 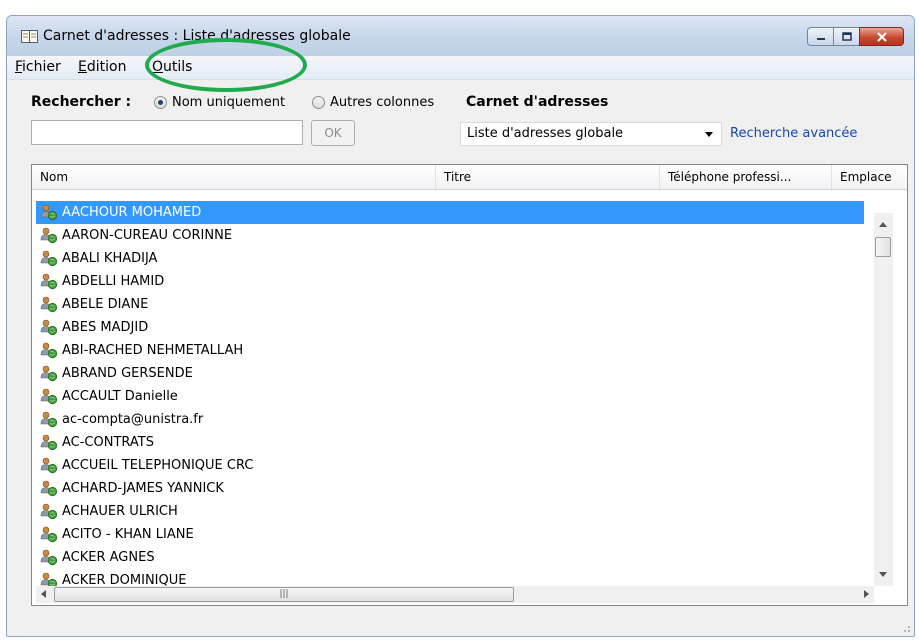 I want to click on radio-other-columns: Autres colonnes, so click(x=373, y=102).